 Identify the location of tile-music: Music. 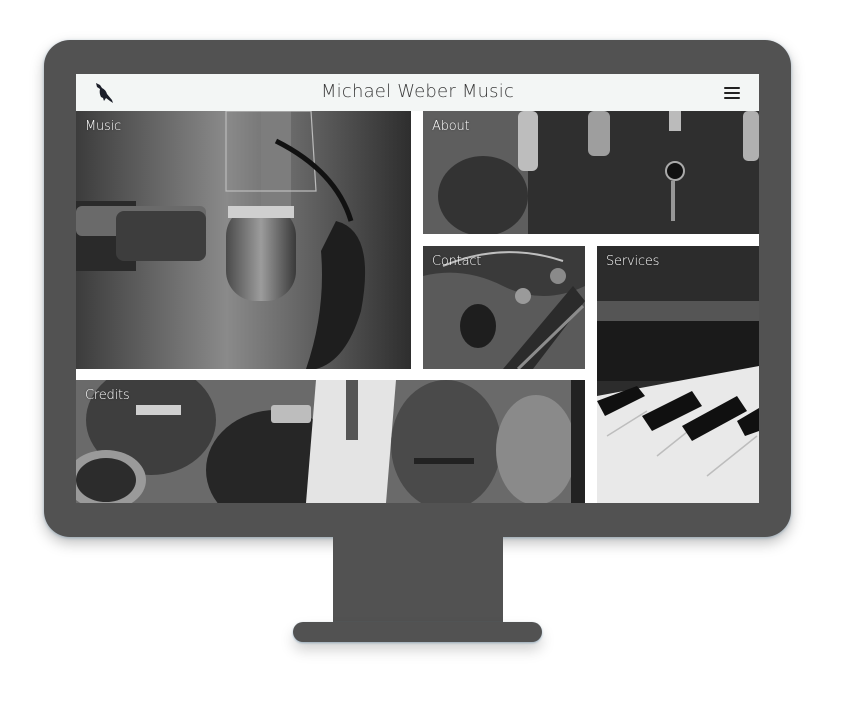
(243, 240).